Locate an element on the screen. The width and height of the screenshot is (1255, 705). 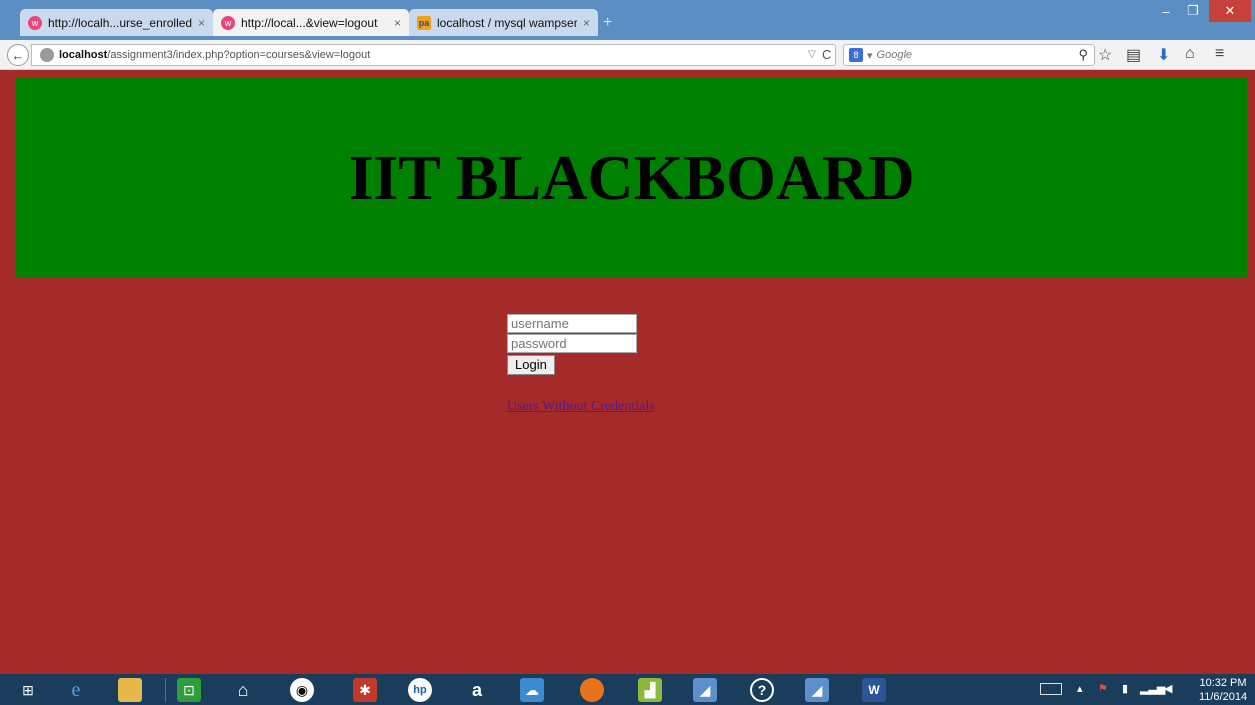
show-hidden-icons-icon: ▴ is located at coordinates (1080, 688).